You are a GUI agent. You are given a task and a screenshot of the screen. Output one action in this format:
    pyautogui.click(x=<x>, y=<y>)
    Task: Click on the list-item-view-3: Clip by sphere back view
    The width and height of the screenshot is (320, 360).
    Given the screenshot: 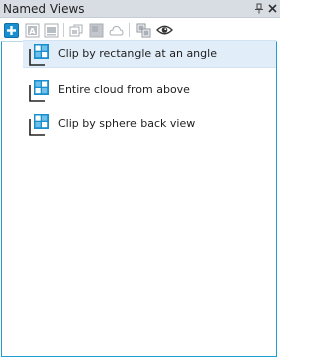 What is the action you would take?
    pyautogui.click(x=149, y=125)
    